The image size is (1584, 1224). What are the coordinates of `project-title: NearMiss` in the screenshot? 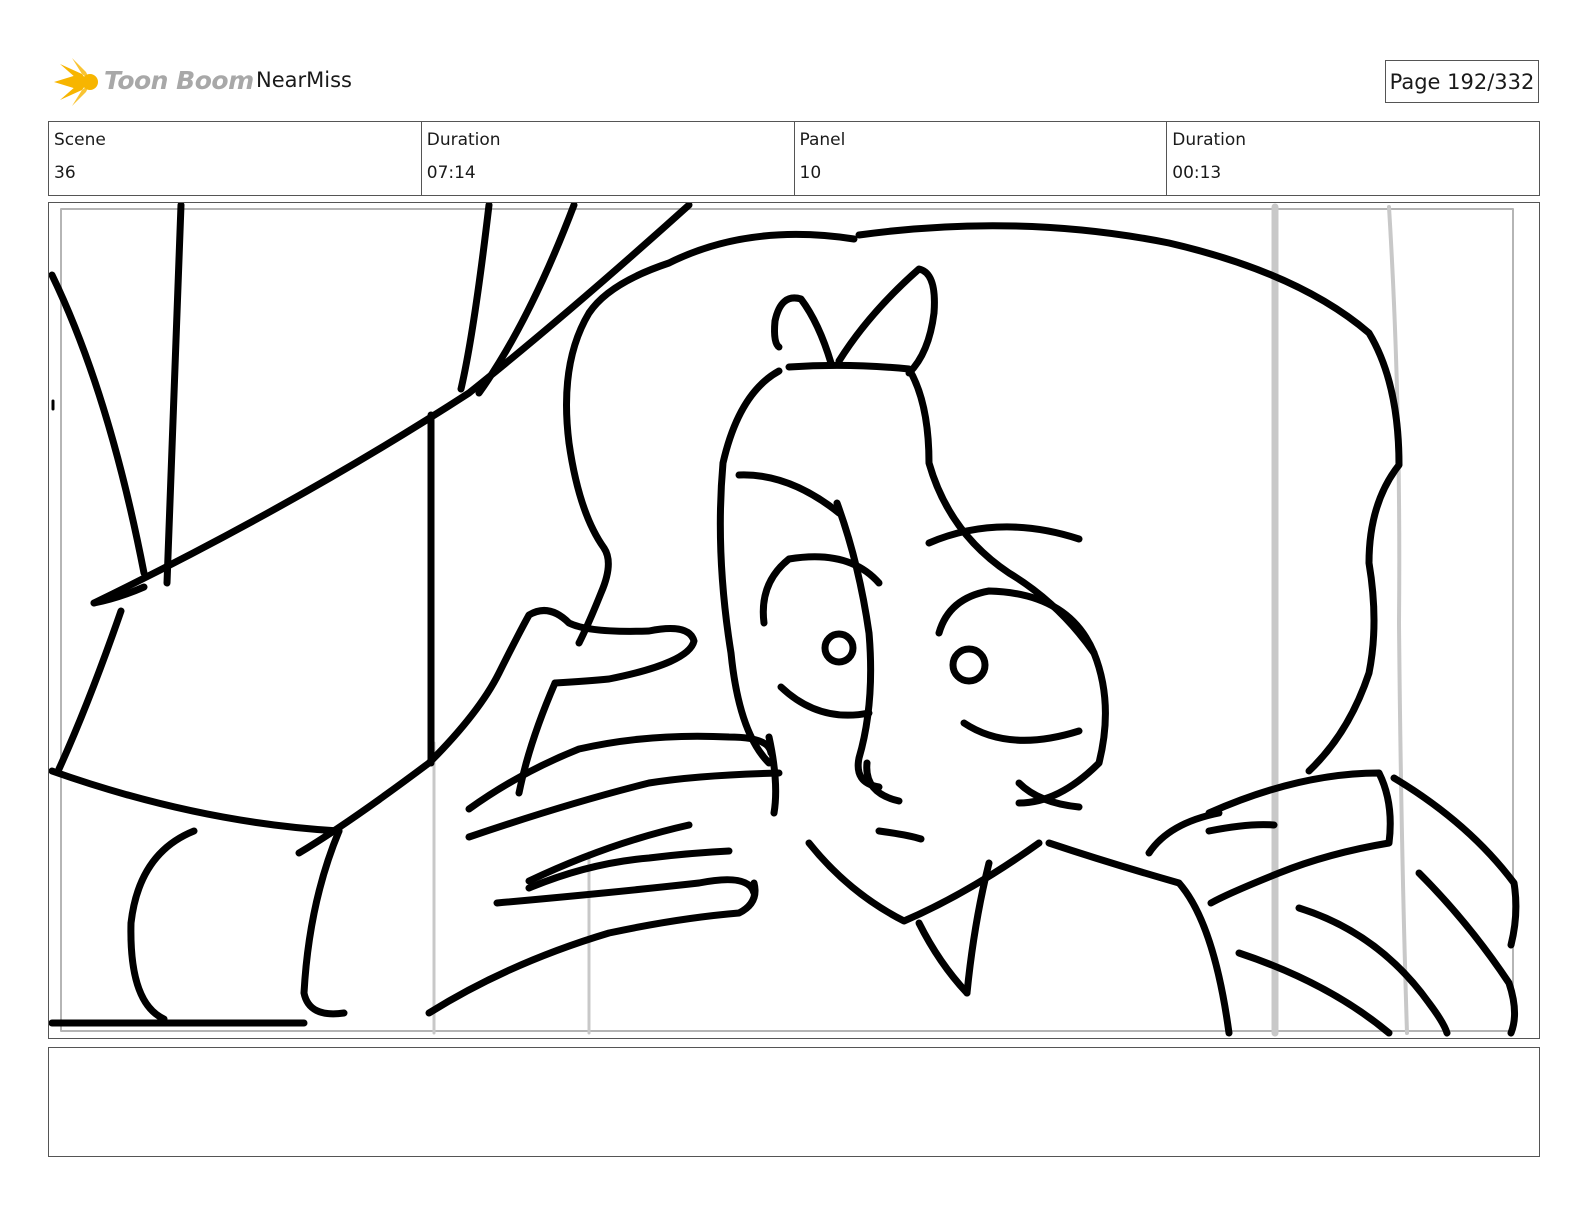 It's located at (304, 80).